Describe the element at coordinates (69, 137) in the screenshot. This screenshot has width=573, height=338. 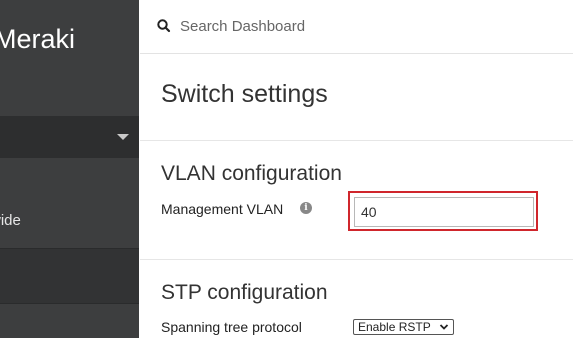
I see `network-selector` at that location.